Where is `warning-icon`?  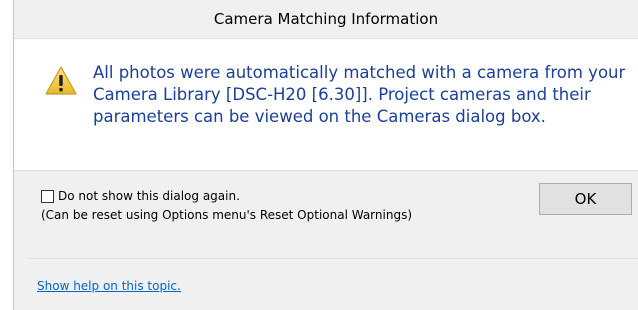
warning-icon is located at coordinates (61, 80).